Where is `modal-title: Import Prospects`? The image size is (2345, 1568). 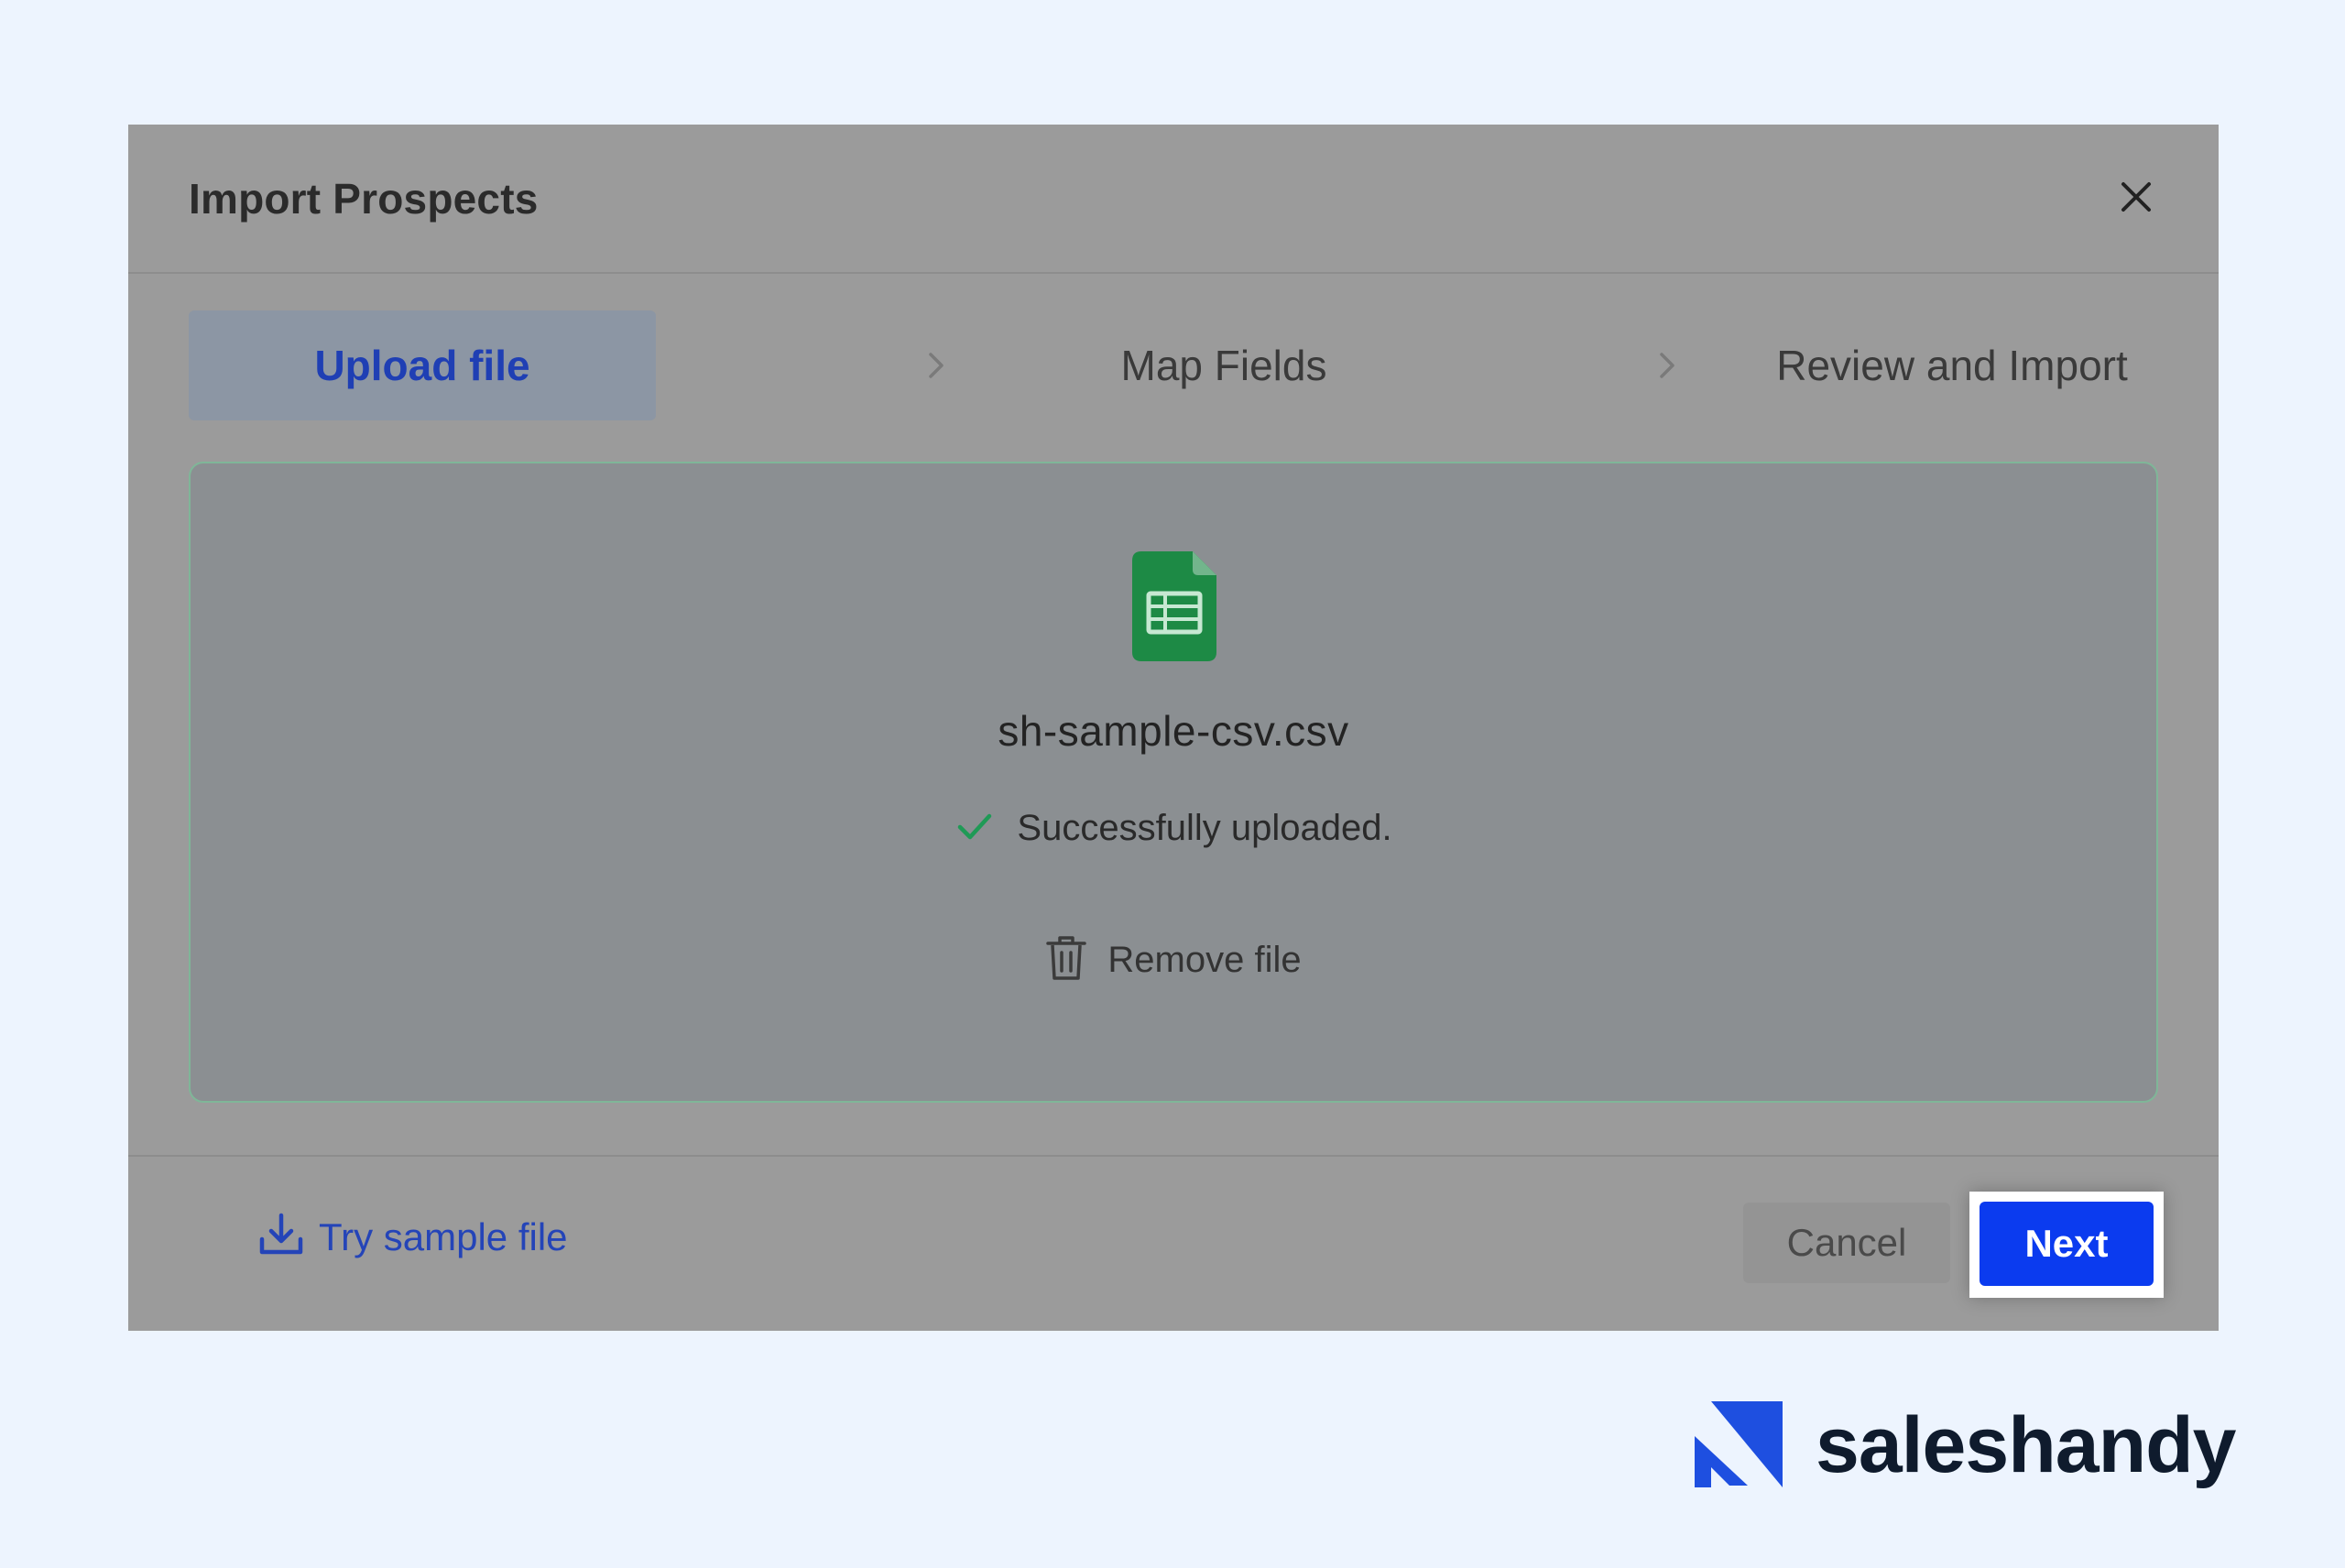
modal-title: Import Prospects is located at coordinates (364, 199).